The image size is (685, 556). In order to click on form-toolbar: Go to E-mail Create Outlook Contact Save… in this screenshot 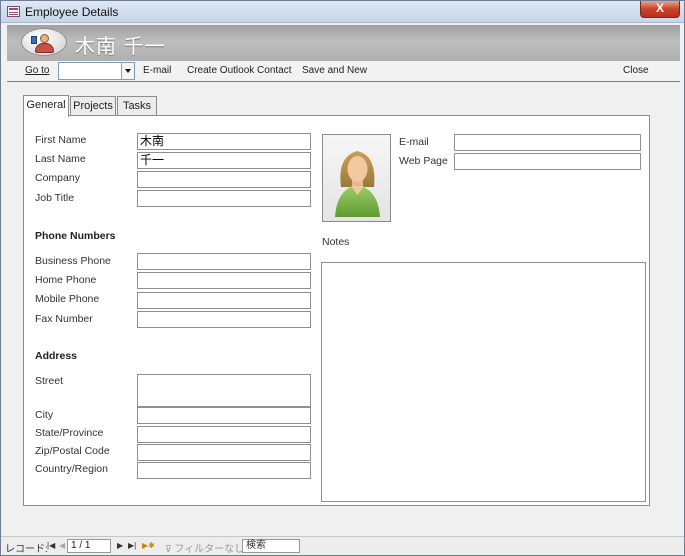, I will do `click(343, 71)`.